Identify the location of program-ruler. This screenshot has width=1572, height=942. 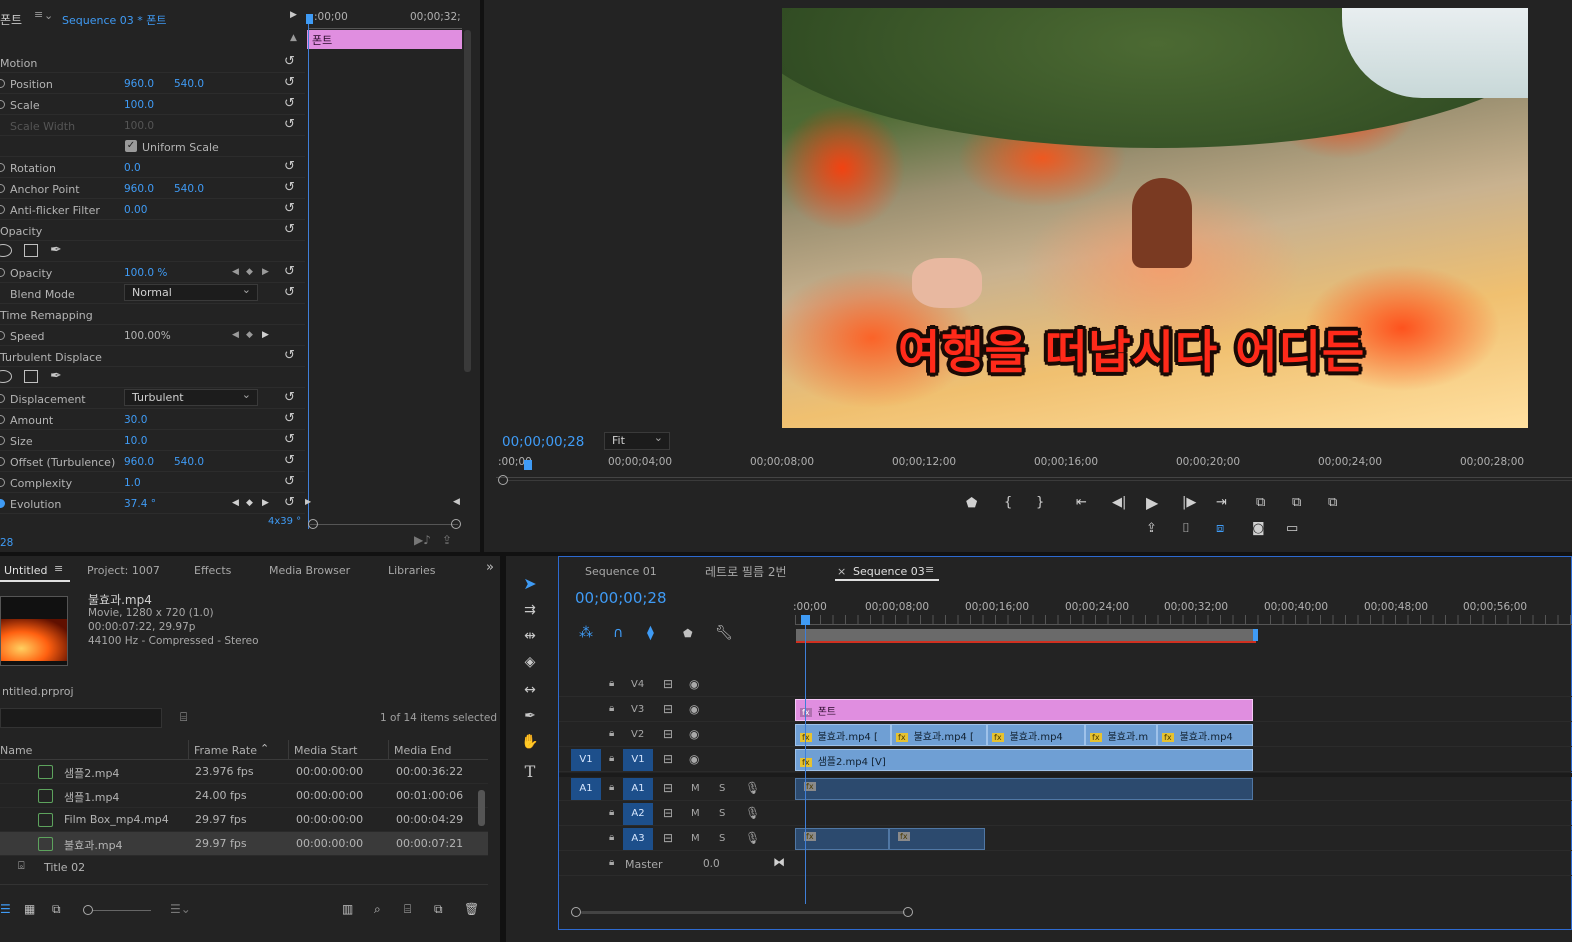
(1034, 473).